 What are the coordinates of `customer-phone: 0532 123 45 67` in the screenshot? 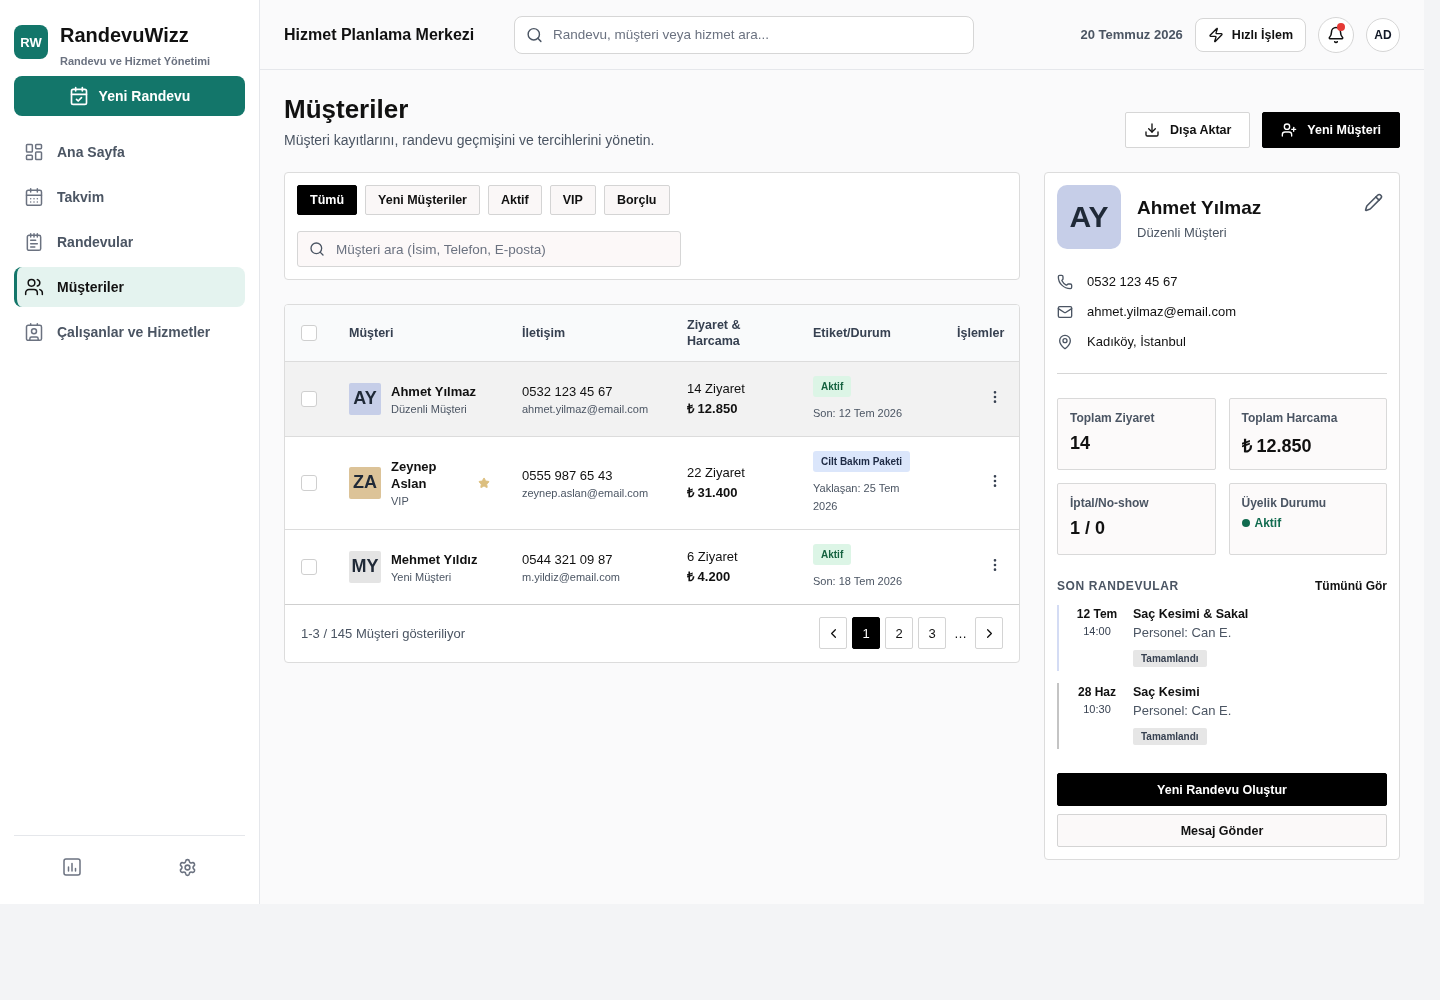 It's located at (568, 391).